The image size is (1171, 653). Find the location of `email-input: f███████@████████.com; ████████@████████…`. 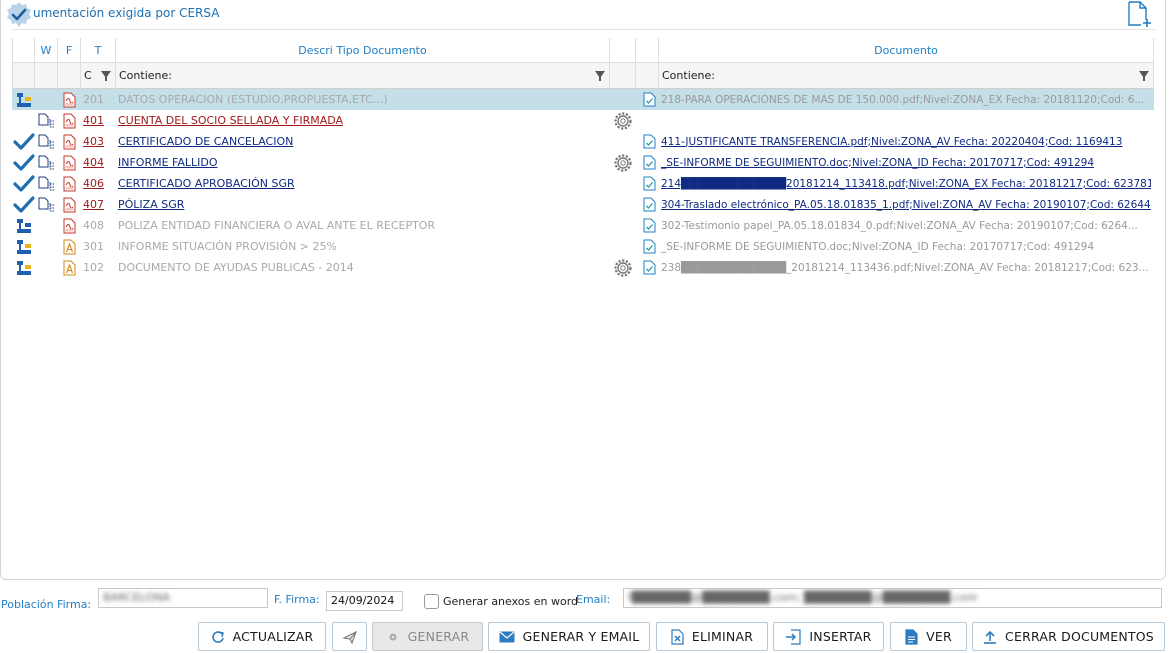

email-input: f███████@████████.com; ████████@████████… is located at coordinates (892, 598).